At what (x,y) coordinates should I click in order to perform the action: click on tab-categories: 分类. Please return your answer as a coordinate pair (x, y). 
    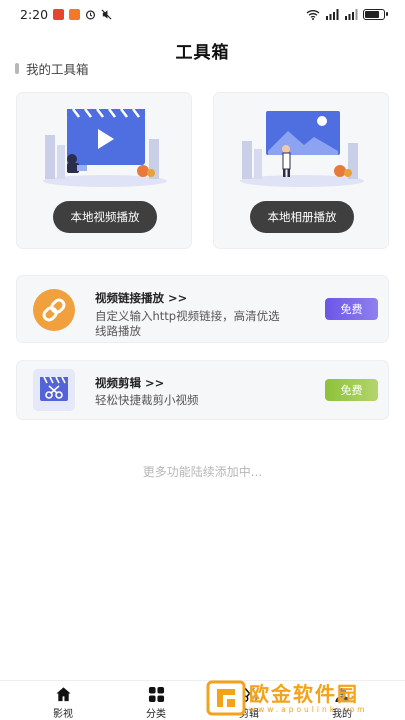
    Looking at the image, I should click on (156, 700).